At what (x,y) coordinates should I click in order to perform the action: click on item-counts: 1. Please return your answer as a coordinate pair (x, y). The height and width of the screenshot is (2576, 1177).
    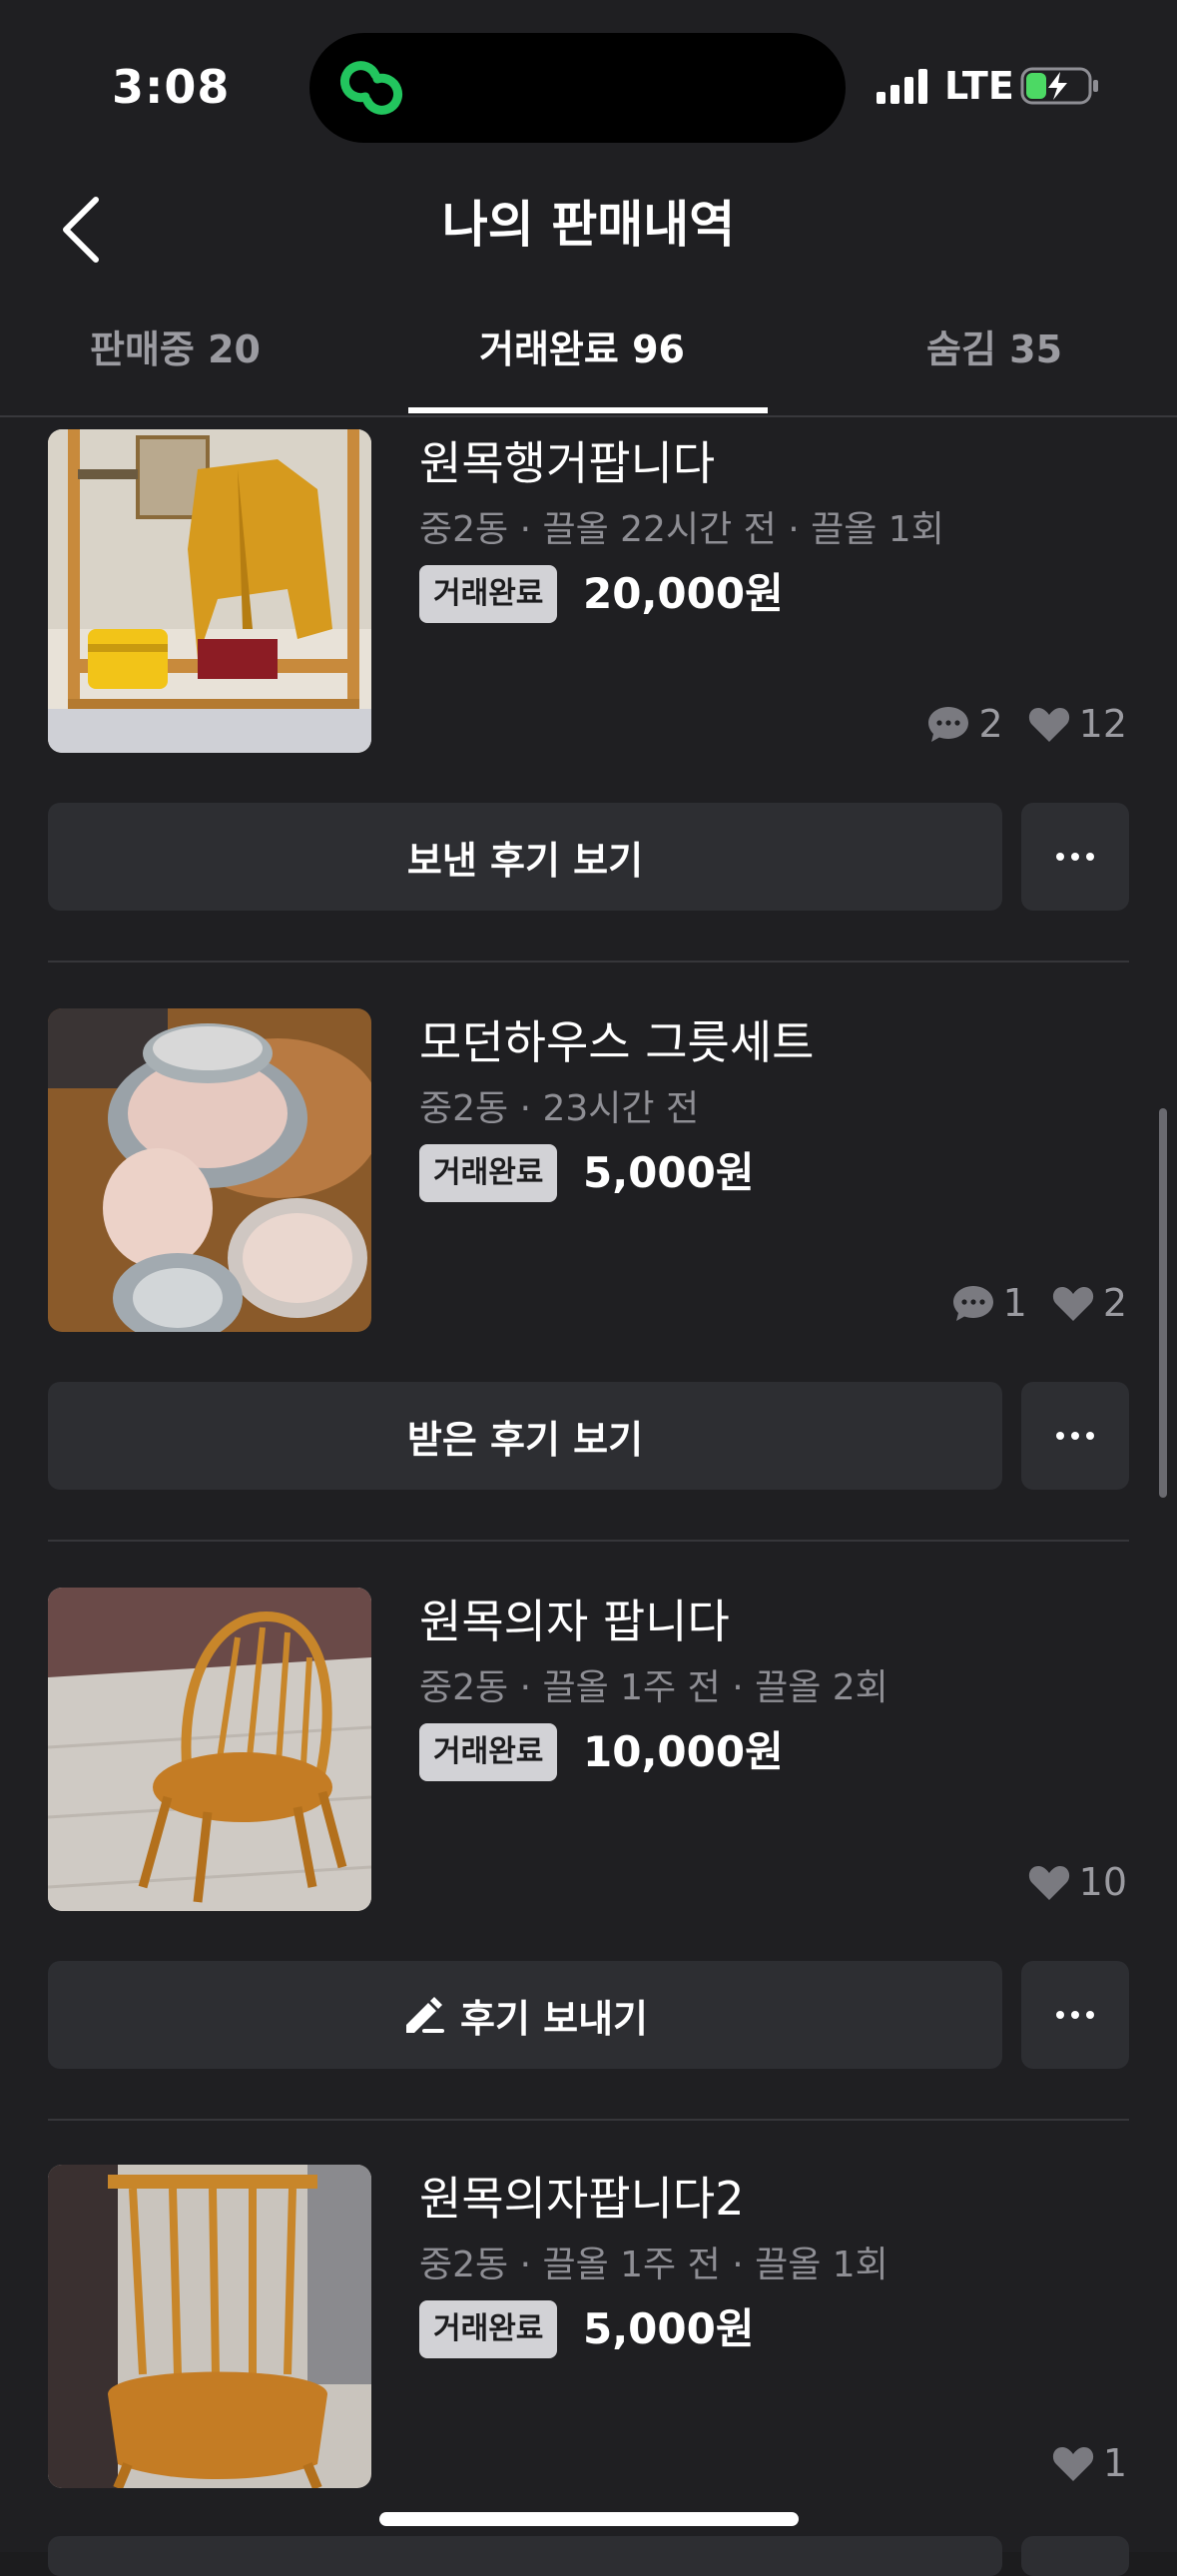
    Looking at the image, I should click on (1082, 2463).